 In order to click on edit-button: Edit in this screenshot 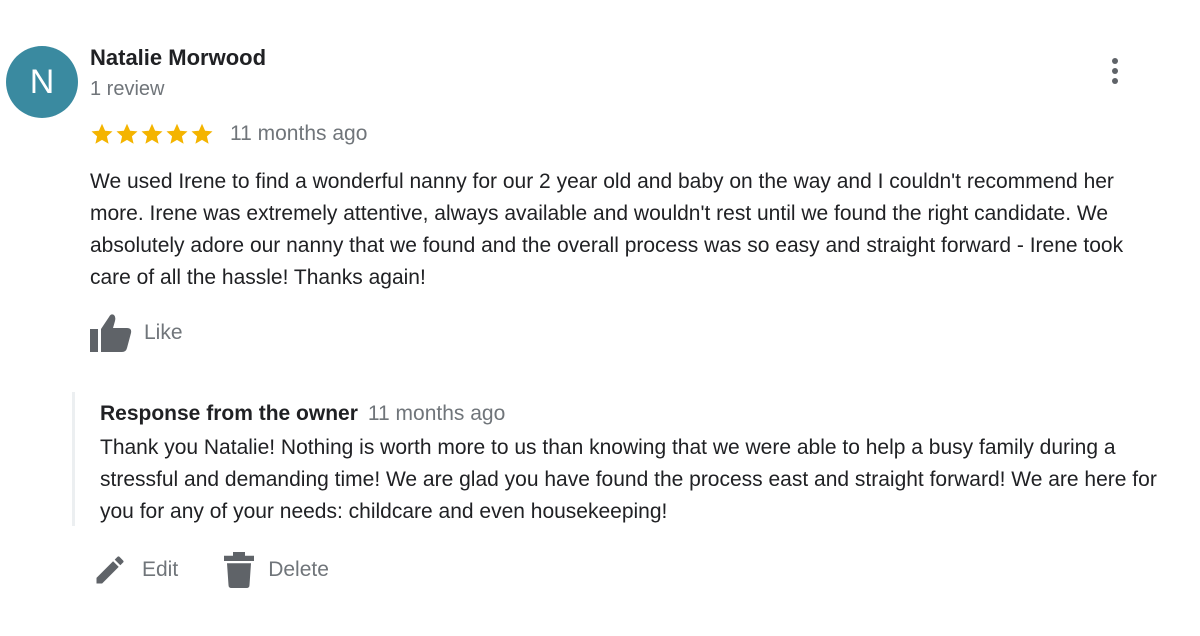, I will do `click(135, 570)`.